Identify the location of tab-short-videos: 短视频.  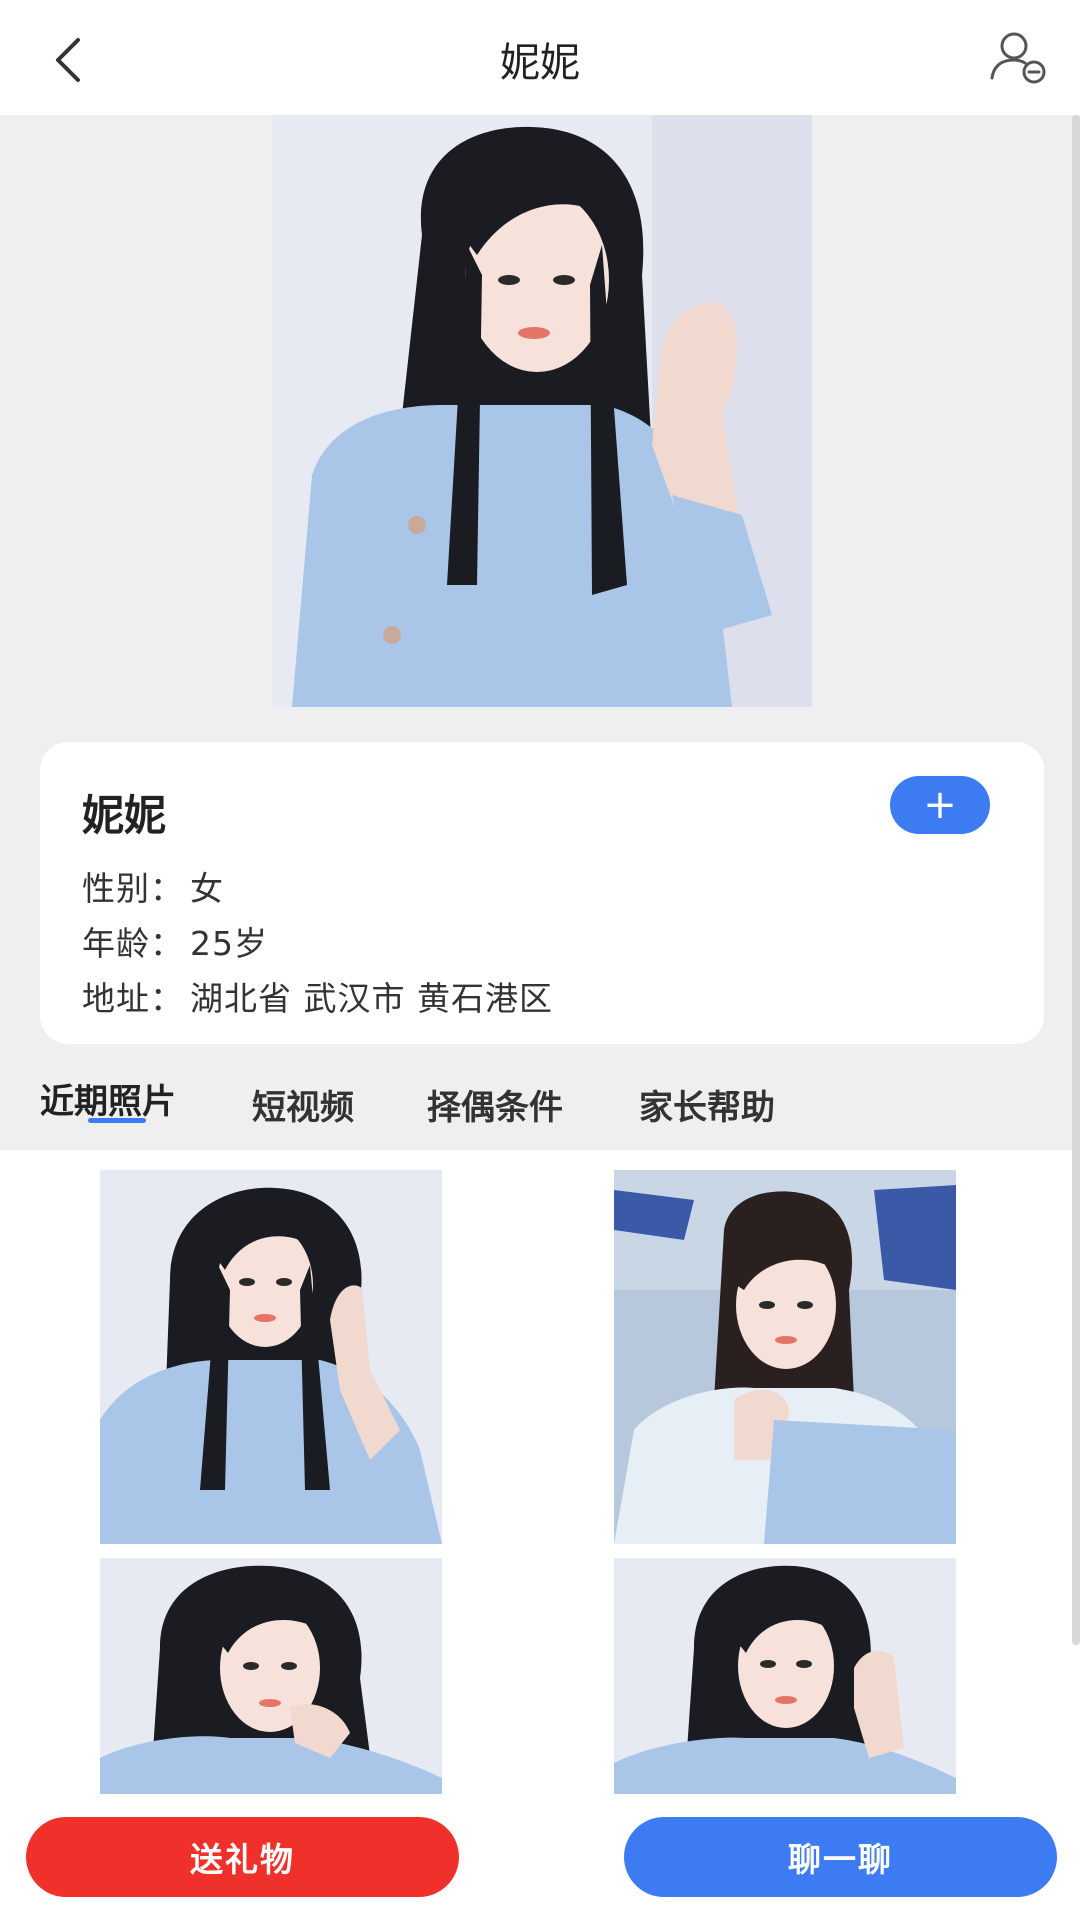
(303, 1104).